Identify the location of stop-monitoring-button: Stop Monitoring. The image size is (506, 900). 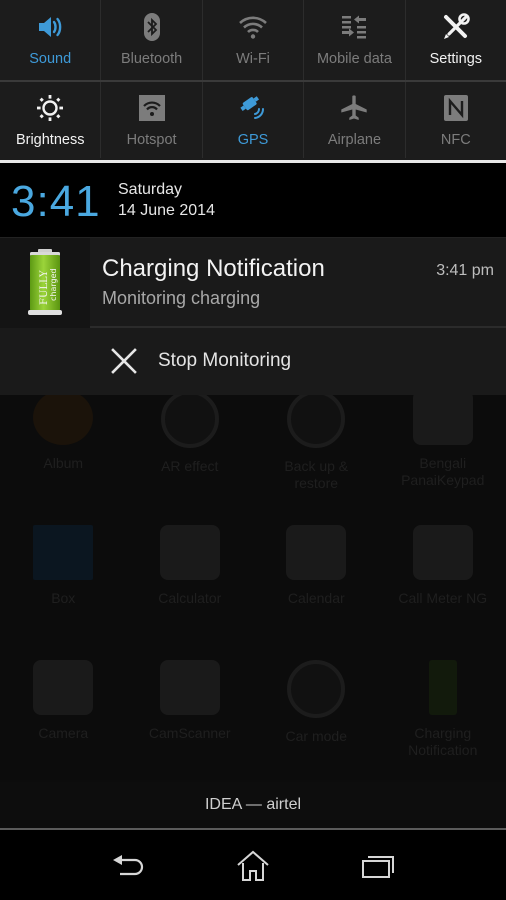
(253, 361).